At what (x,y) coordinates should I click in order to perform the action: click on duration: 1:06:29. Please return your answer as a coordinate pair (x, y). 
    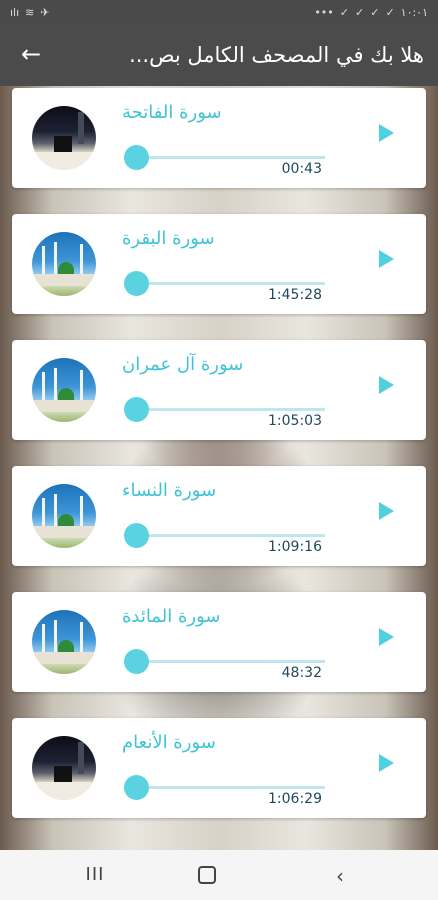
    Looking at the image, I should click on (295, 799).